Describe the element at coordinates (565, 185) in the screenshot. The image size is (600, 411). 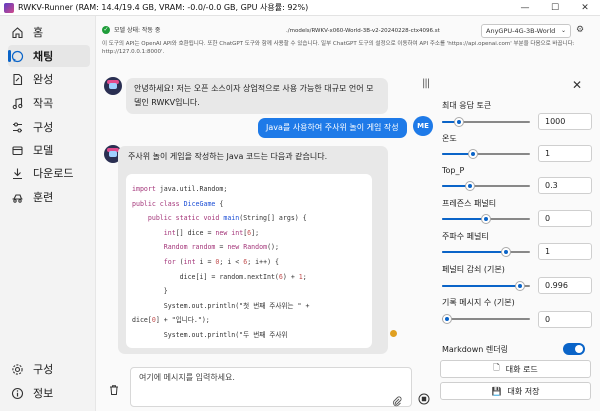
I see `top-p-field: 0.3` at that location.